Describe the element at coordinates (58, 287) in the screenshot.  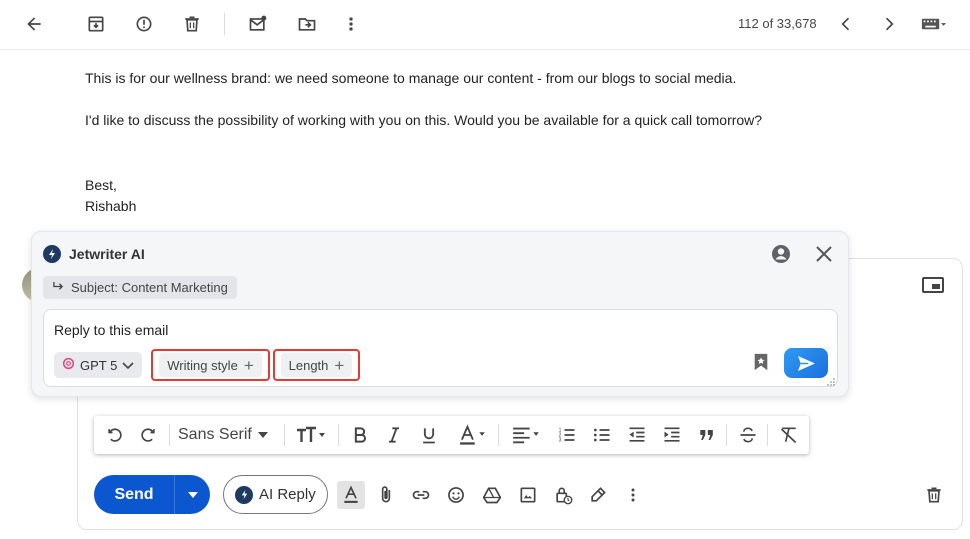
I see `reply-arrow-icon` at that location.